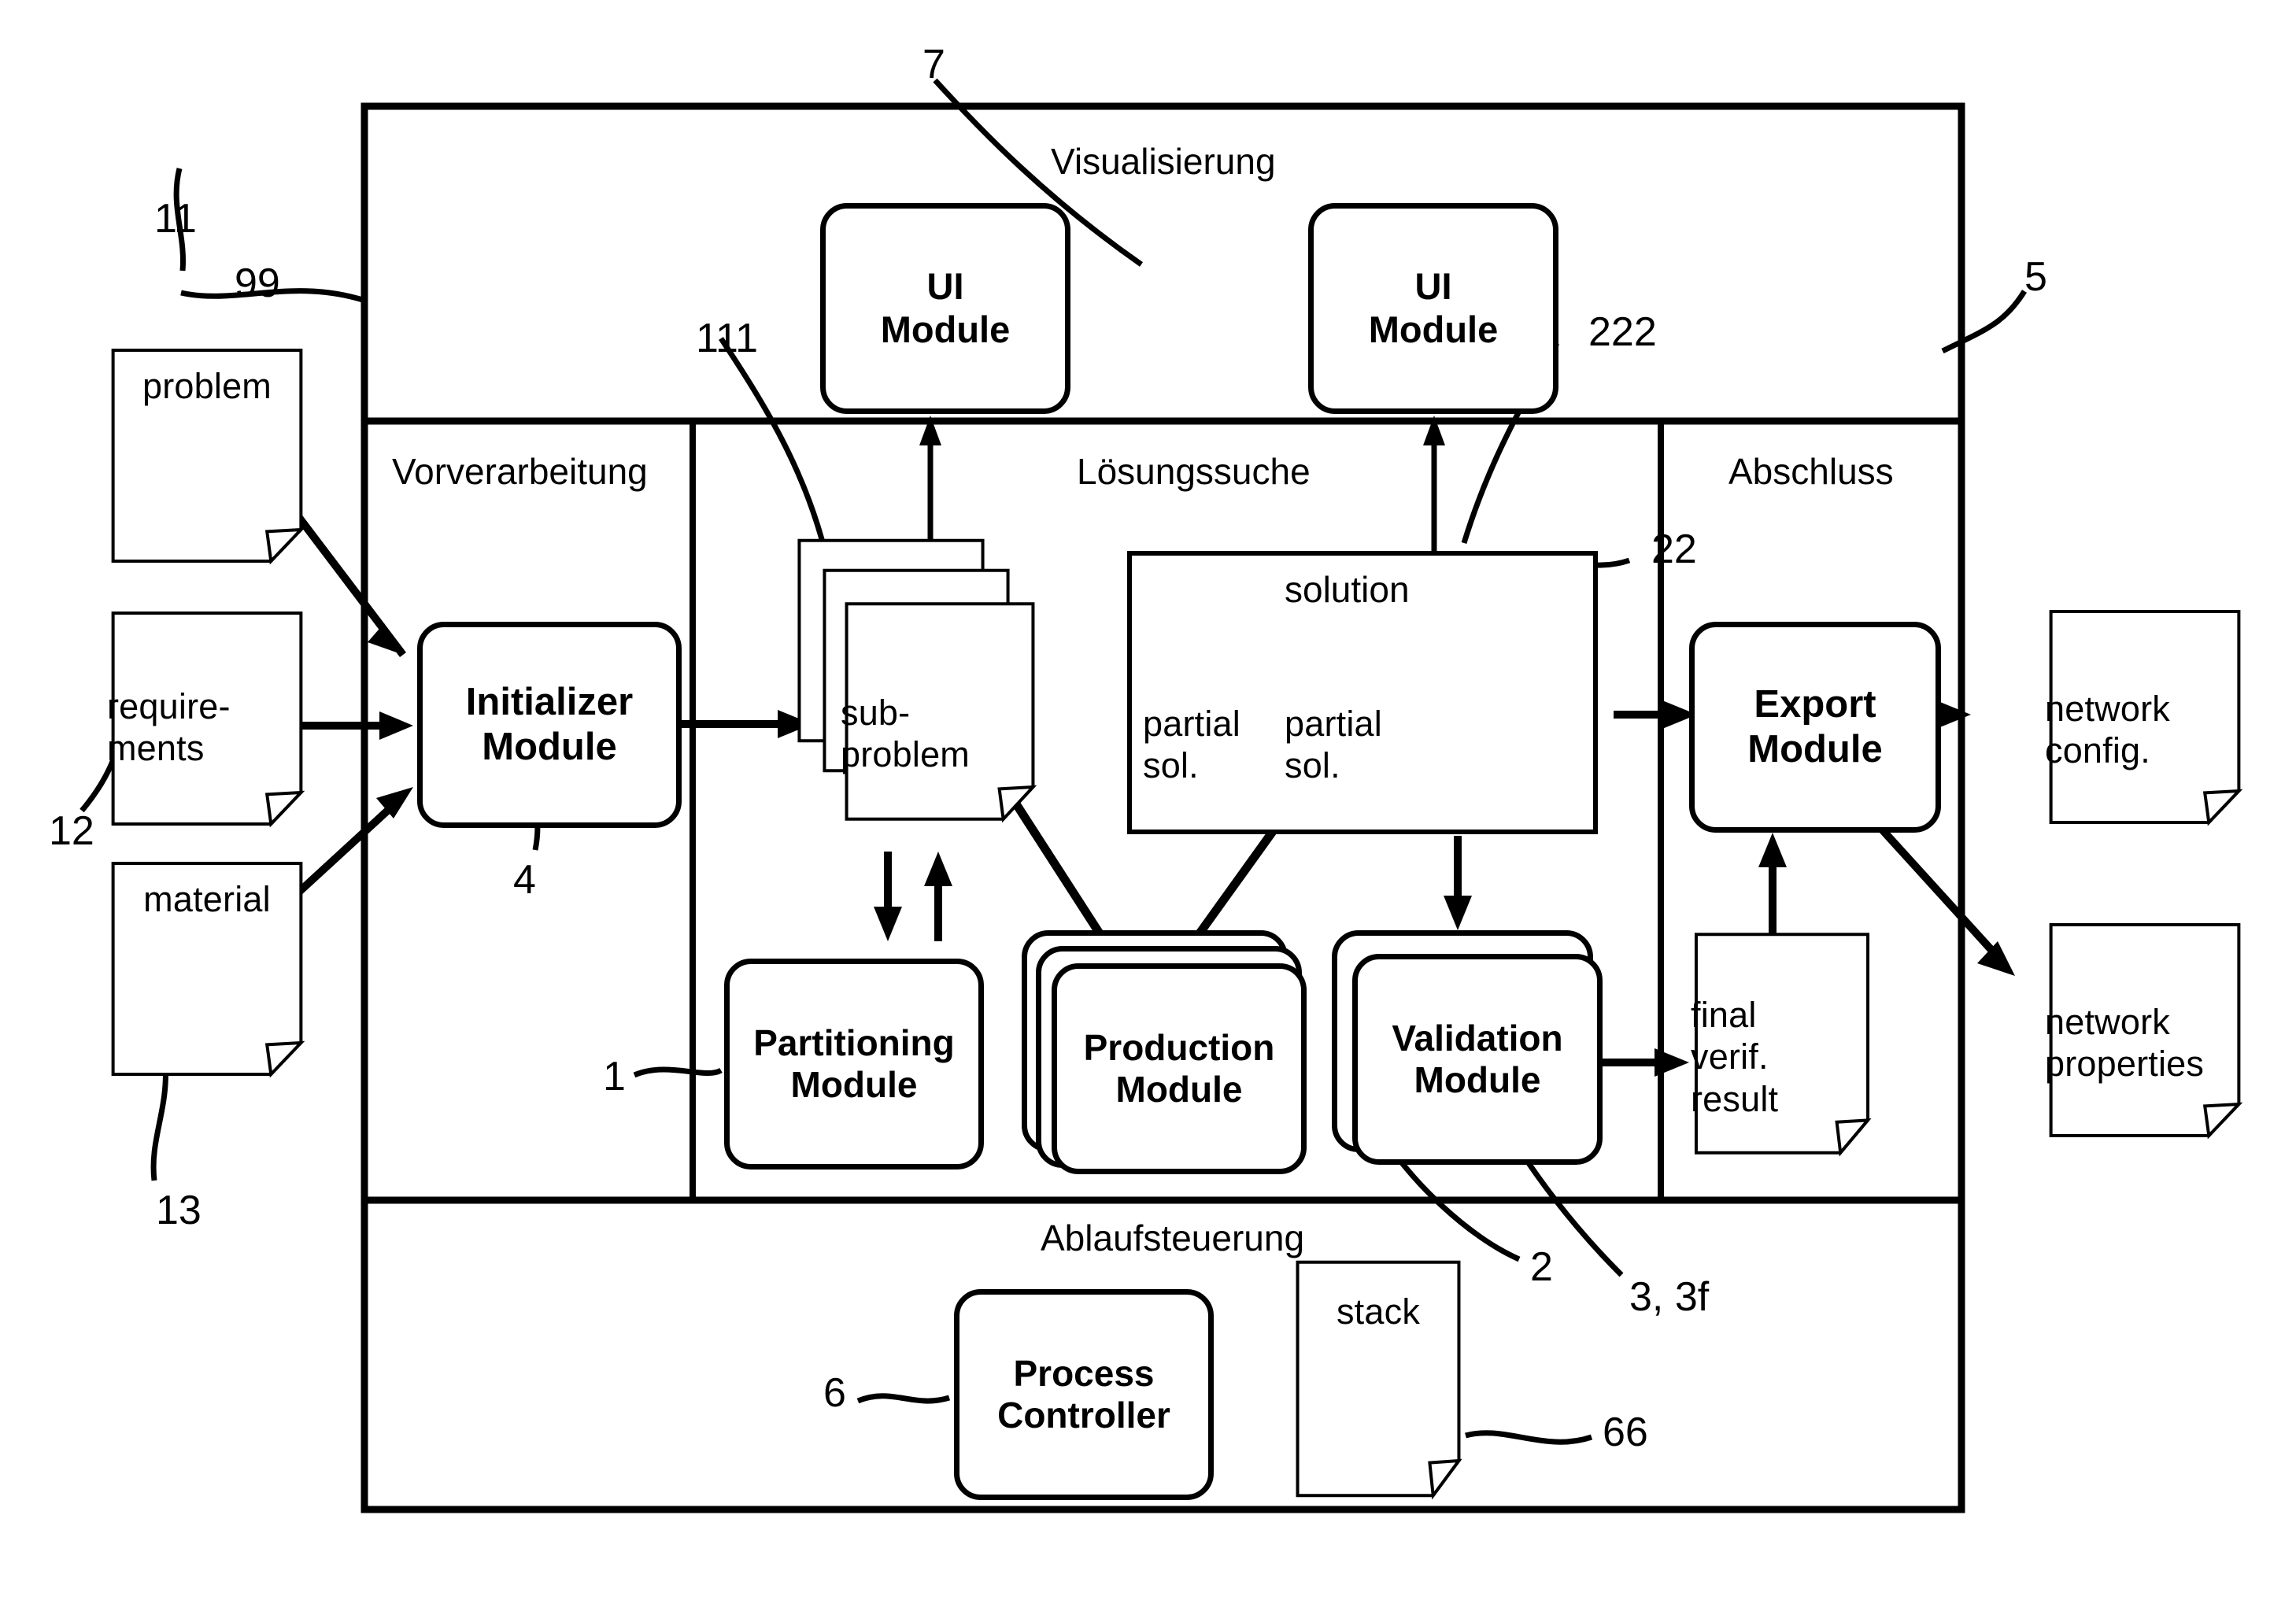 The height and width of the screenshot is (1600, 2296). I want to click on ui-module-2: UI Module, so click(1433, 308).